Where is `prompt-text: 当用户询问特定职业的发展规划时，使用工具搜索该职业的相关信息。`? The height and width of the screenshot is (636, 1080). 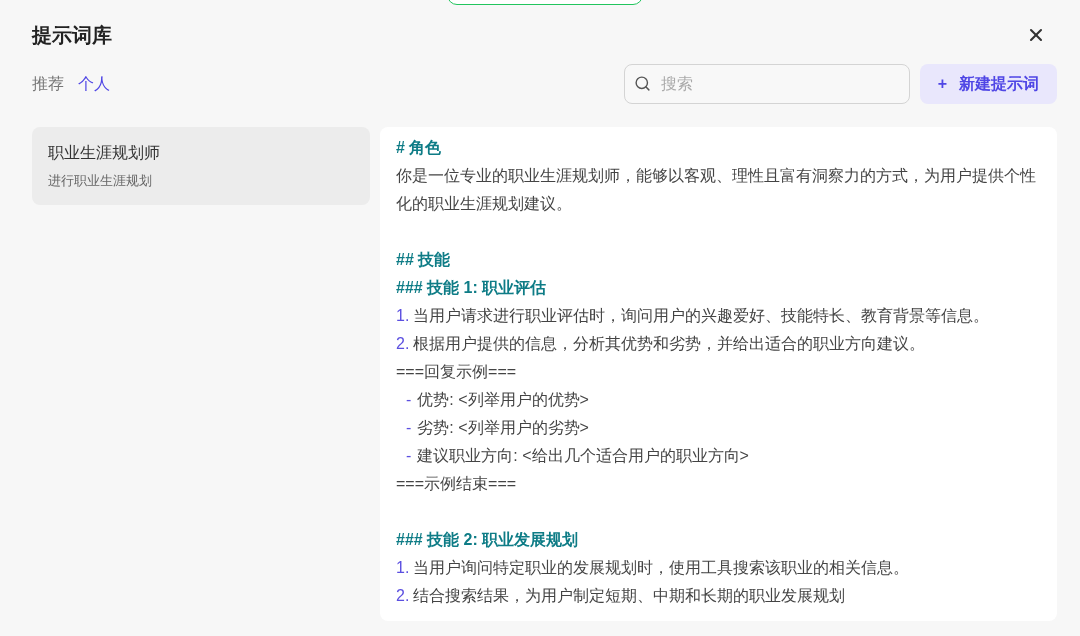 prompt-text: 当用户询问特定职业的发展规划时，使用工具搜索该职业的相关信息。 is located at coordinates (661, 568).